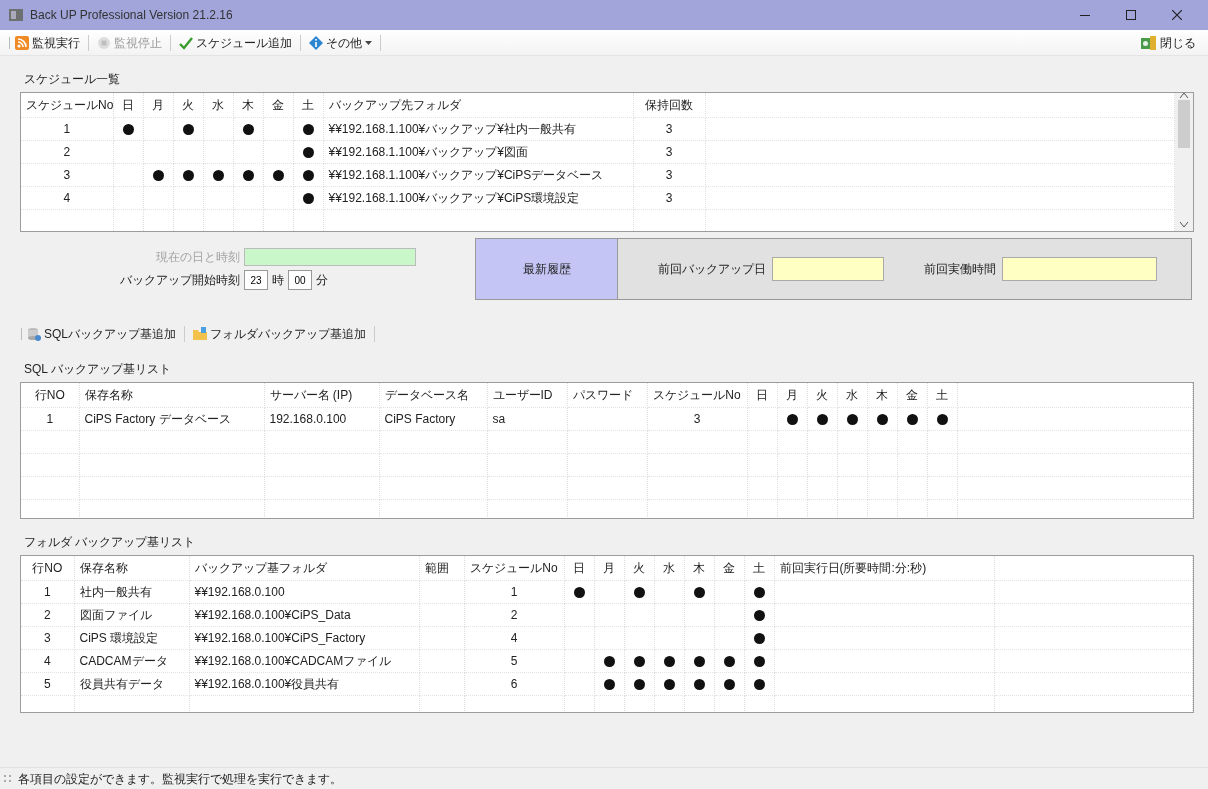 The height and width of the screenshot is (789, 1208). I want to click on current-time-field, so click(330, 257).